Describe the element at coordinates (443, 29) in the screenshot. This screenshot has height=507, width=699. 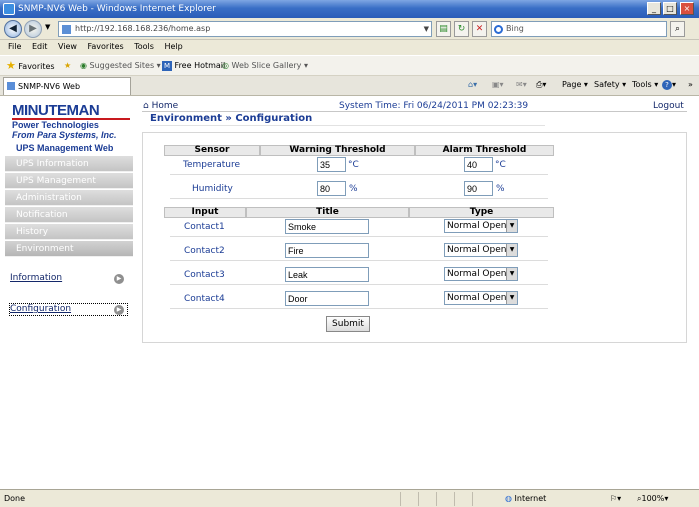
I see `compatibility-icon: ▤` at that location.